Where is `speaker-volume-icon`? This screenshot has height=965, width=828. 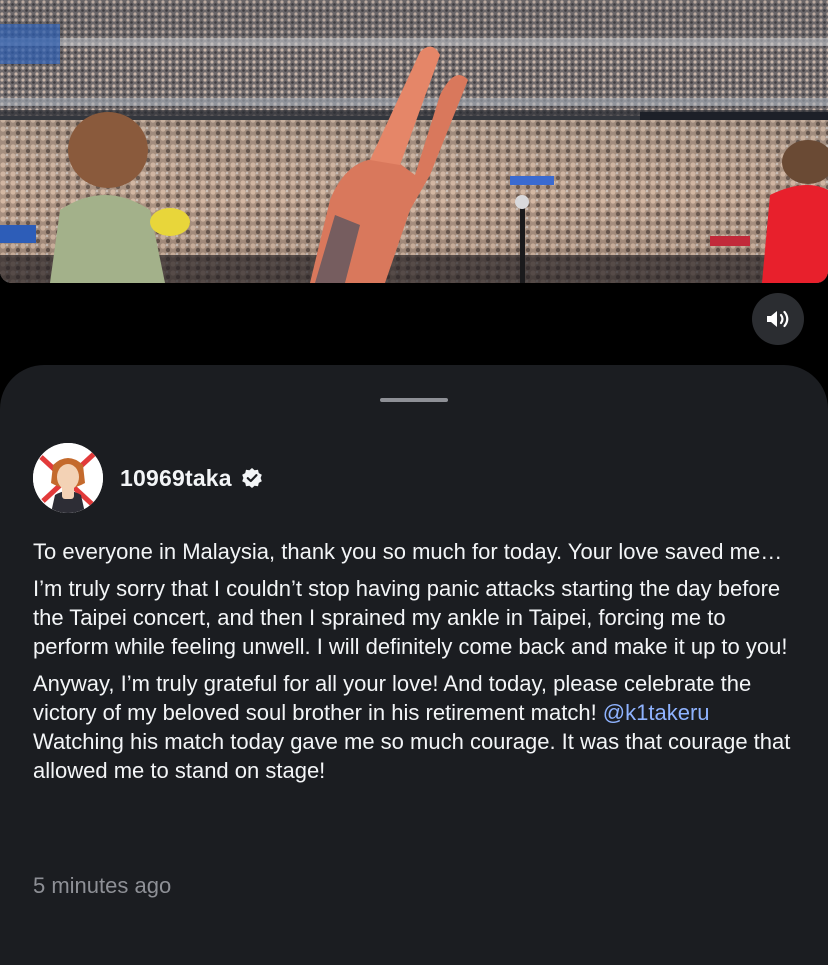 speaker-volume-icon is located at coordinates (778, 319).